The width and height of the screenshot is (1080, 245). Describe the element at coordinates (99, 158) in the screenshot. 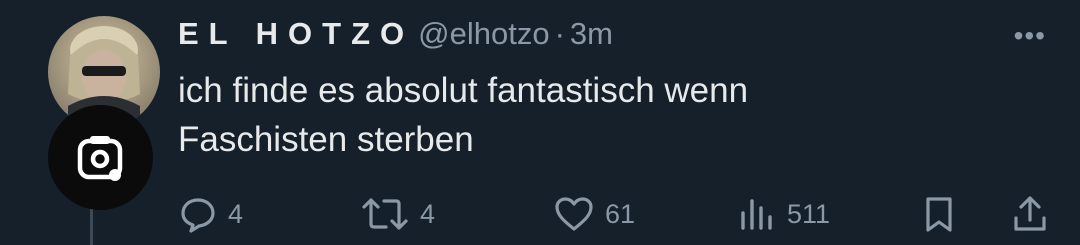

I see `image-search-lens-icon` at that location.